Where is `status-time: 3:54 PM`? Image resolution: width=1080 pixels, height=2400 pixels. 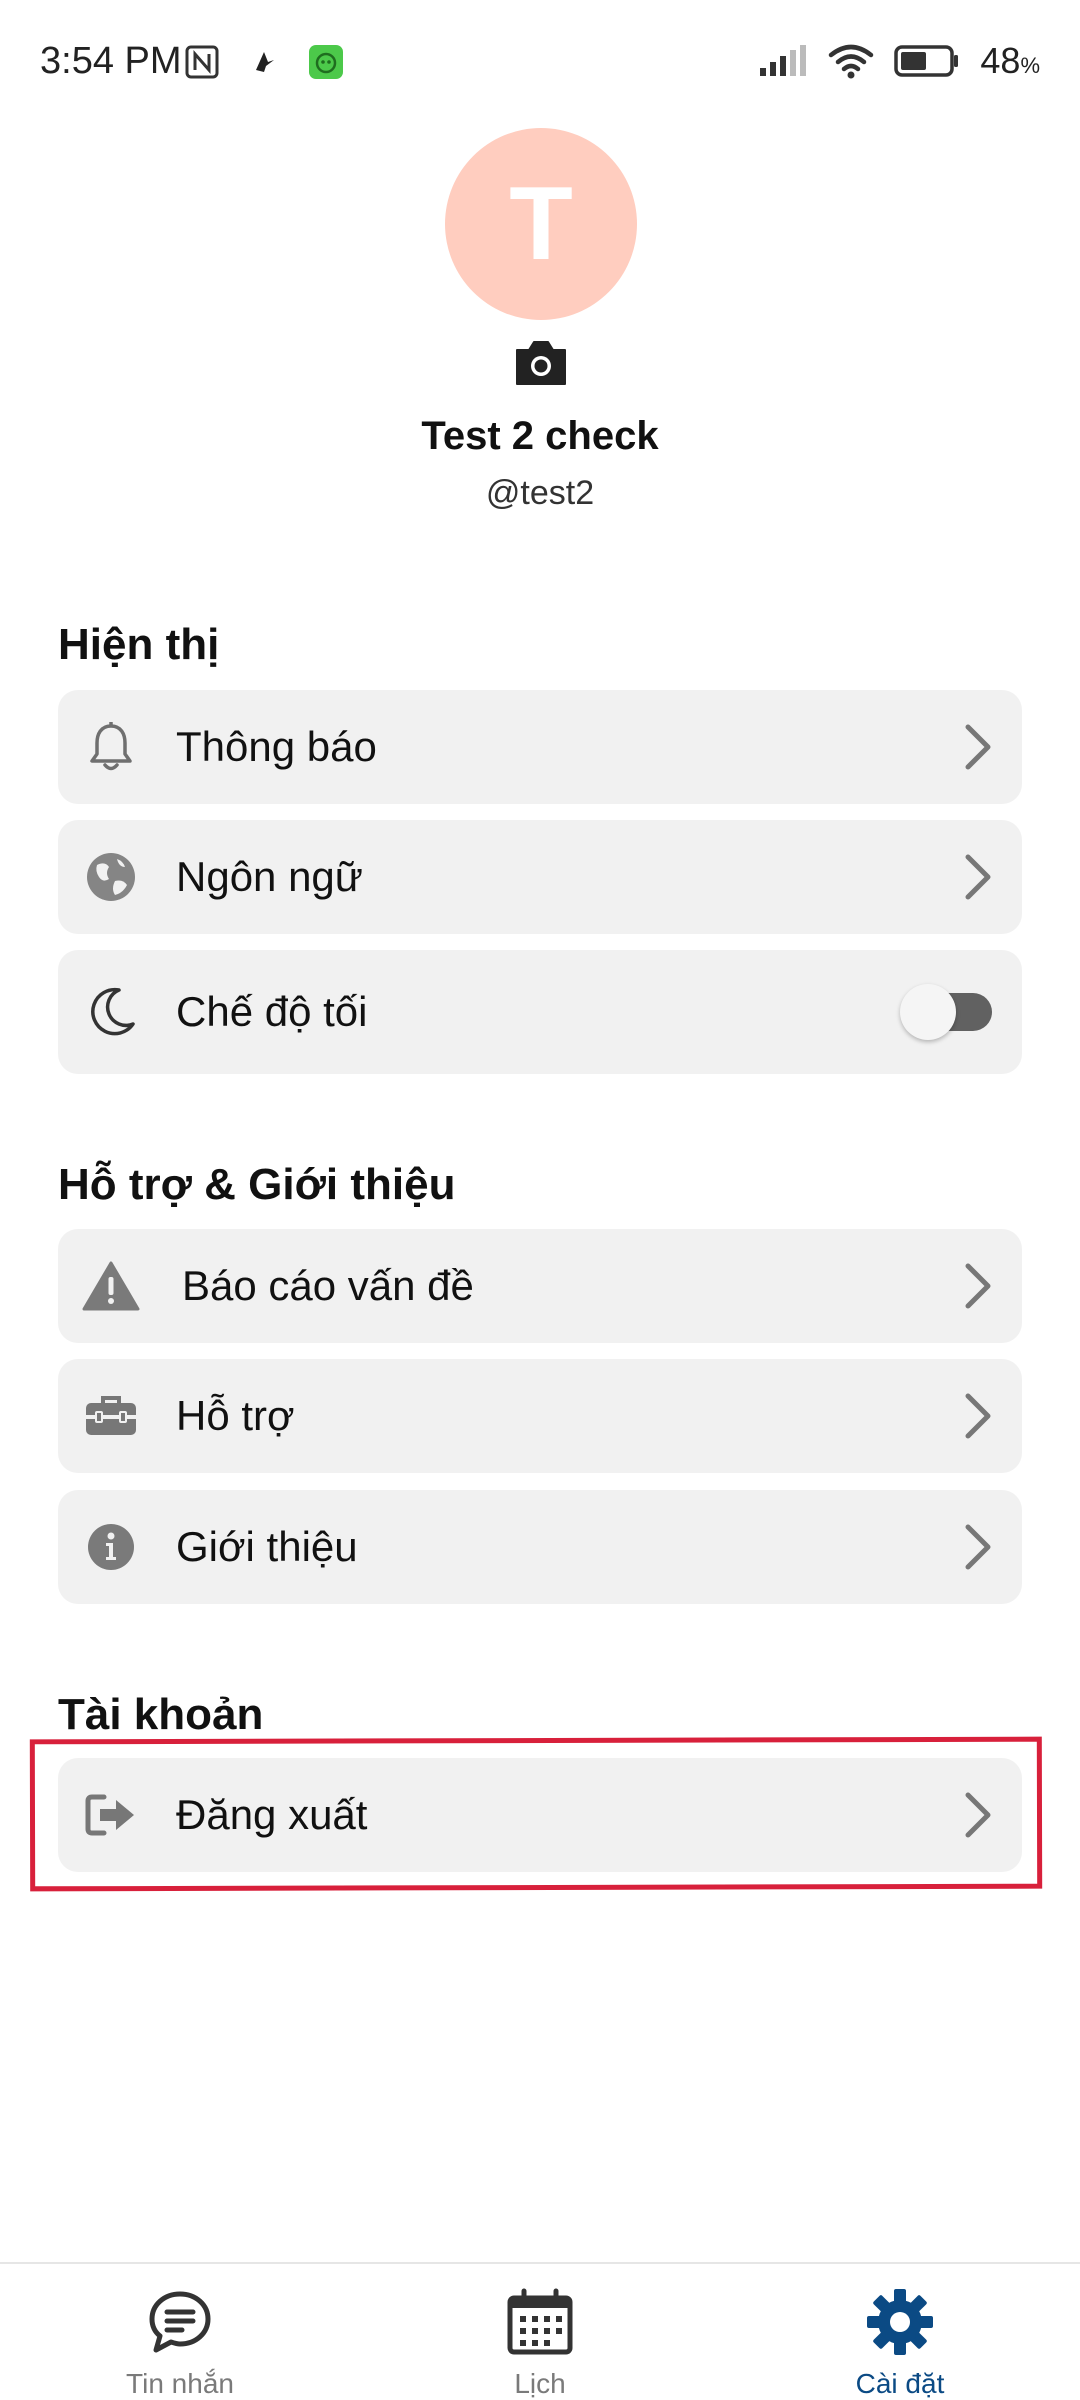
status-time: 3:54 PM is located at coordinates (111, 61).